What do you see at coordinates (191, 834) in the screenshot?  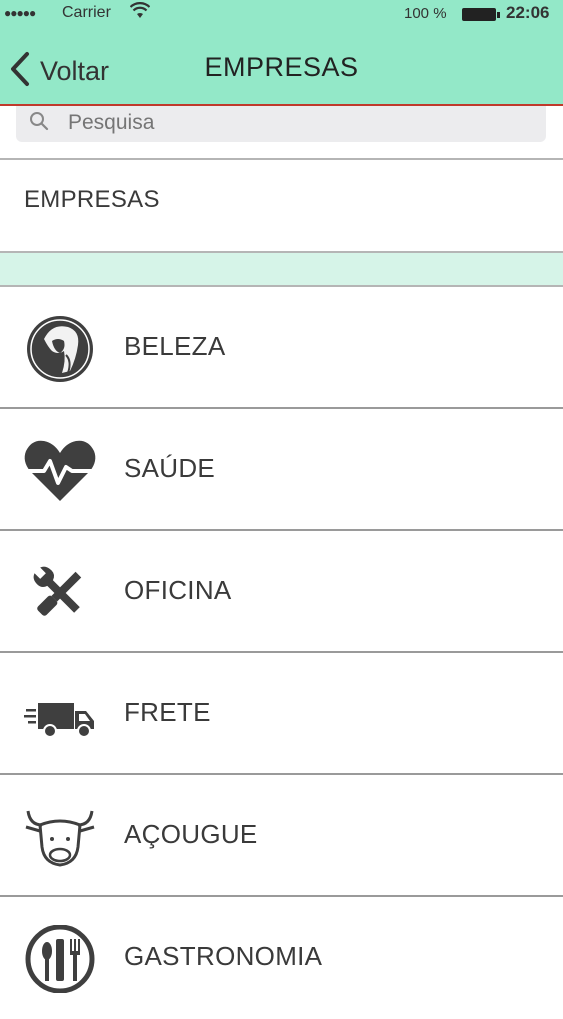 I see `category-label: AÇOUGUE` at bounding box center [191, 834].